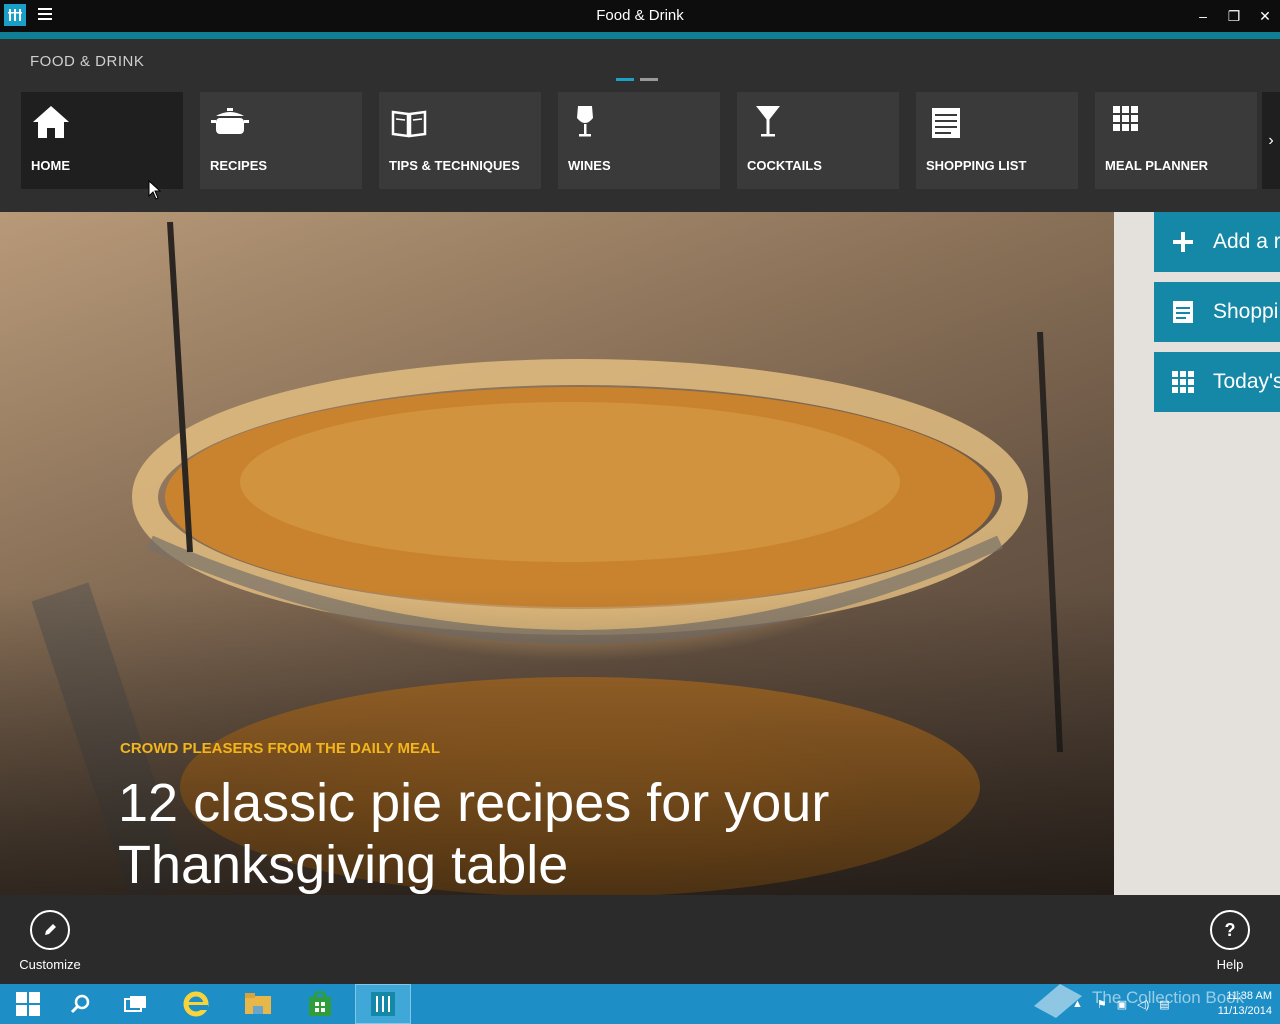 Image resolution: width=1280 pixels, height=1024 pixels. I want to click on nav-tile-label: COCKTAILS, so click(784, 165).